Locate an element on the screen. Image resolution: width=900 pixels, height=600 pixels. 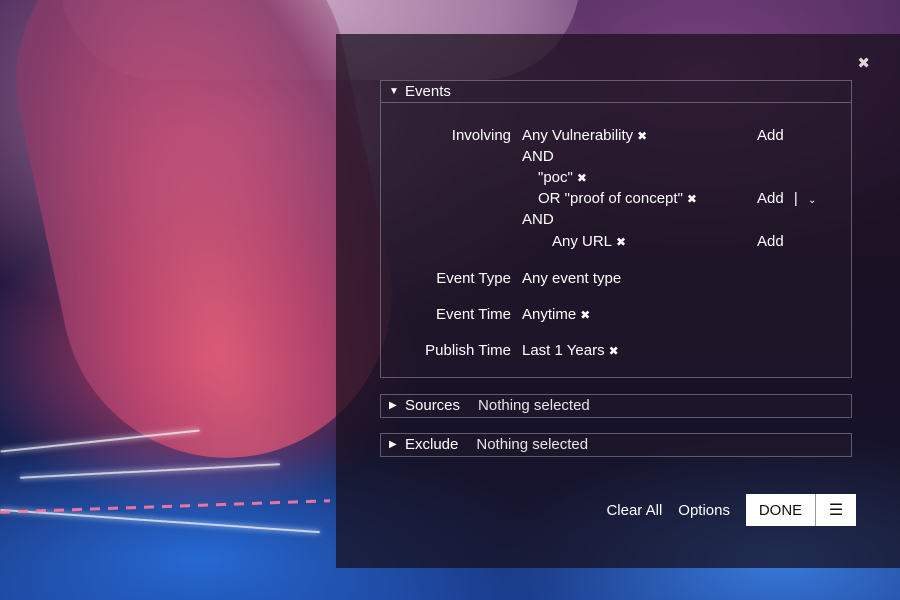
events-title: Events is located at coordinates (428, 91).